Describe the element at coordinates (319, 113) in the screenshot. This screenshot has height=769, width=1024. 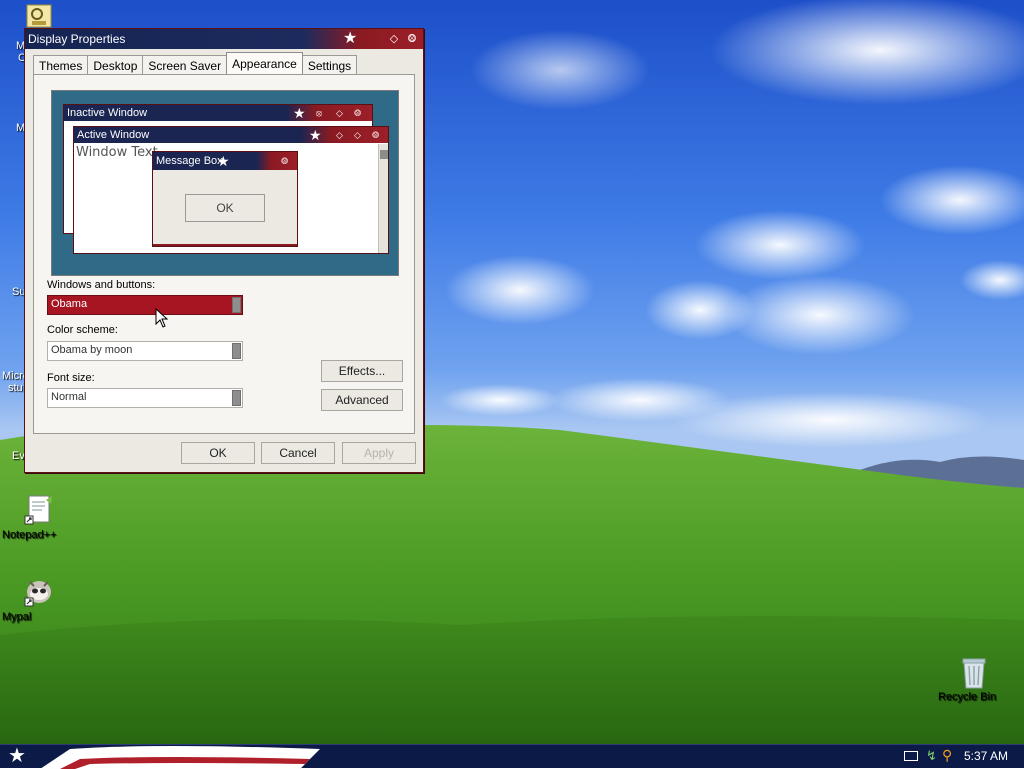
I see `help-icon: ⦻` at that location.